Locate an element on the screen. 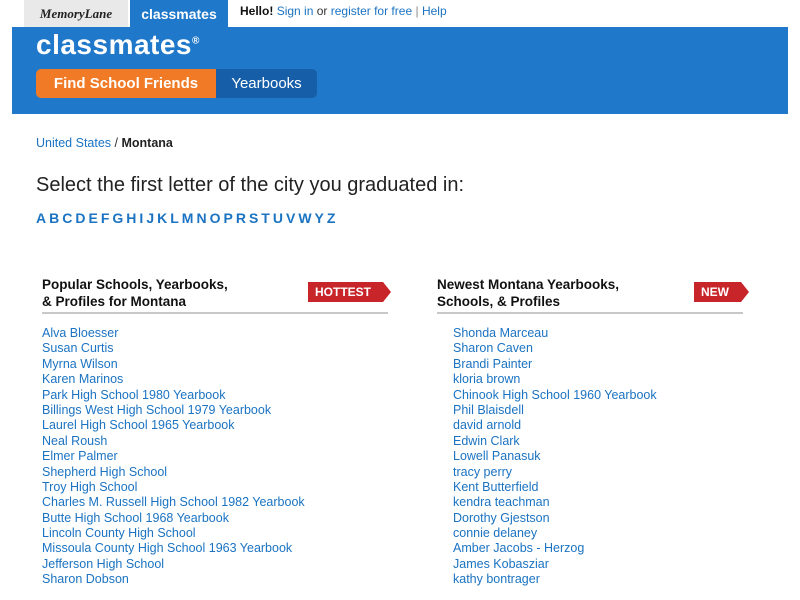 This screenshot has width=800, height=600. popular-link: Elmer Palmer is located at coordinates (80, 456).